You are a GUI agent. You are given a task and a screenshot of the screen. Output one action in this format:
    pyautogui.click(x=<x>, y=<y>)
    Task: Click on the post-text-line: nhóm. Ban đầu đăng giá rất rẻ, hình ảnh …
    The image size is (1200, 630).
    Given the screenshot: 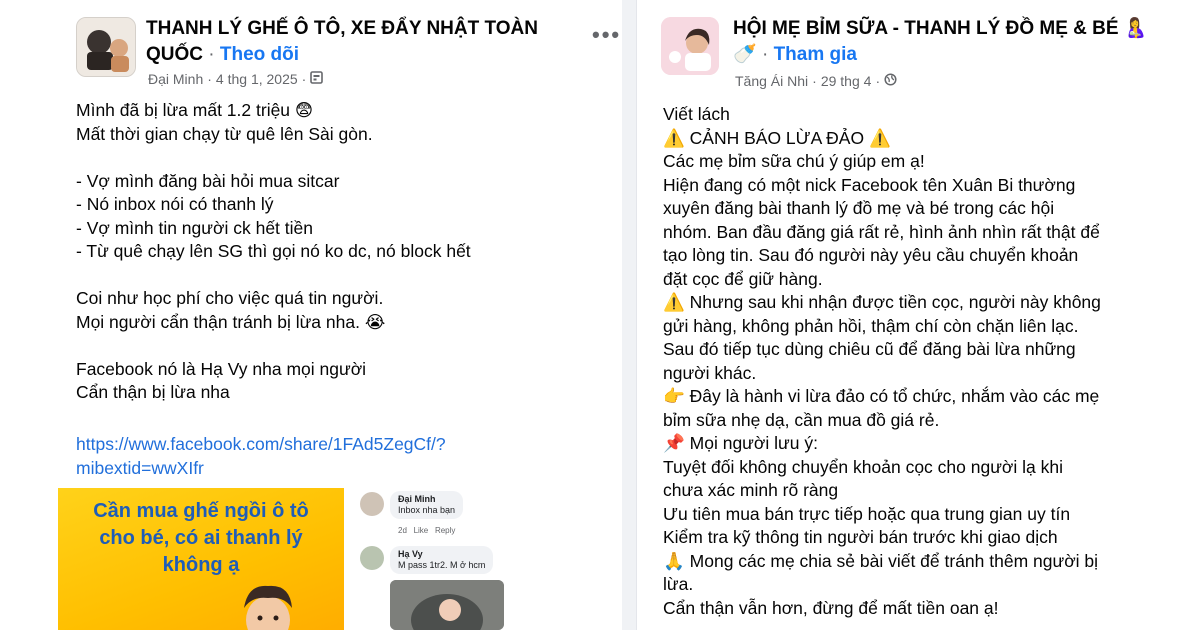 What is the action you would take?
    pyautogui.click(x=881, y=231)
    